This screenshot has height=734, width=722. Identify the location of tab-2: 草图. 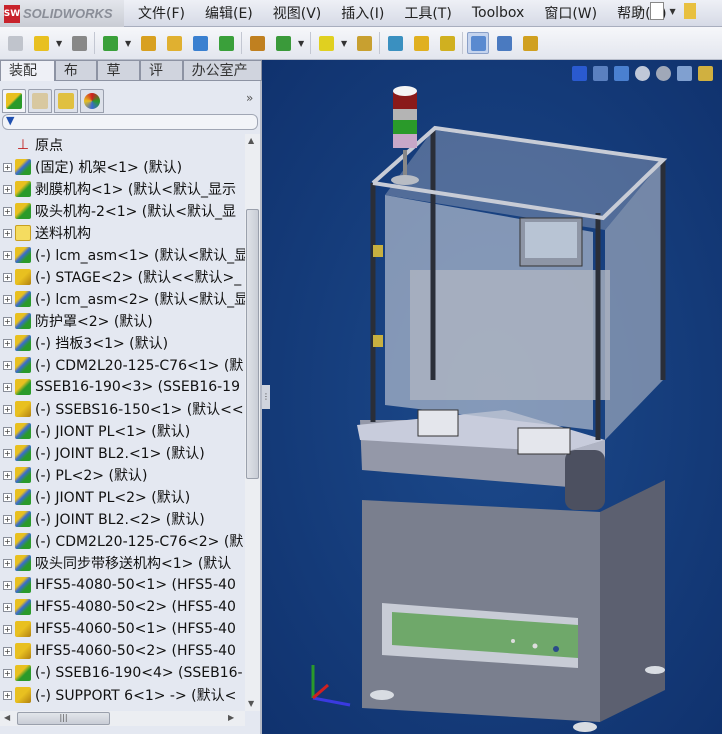
(119, 79).